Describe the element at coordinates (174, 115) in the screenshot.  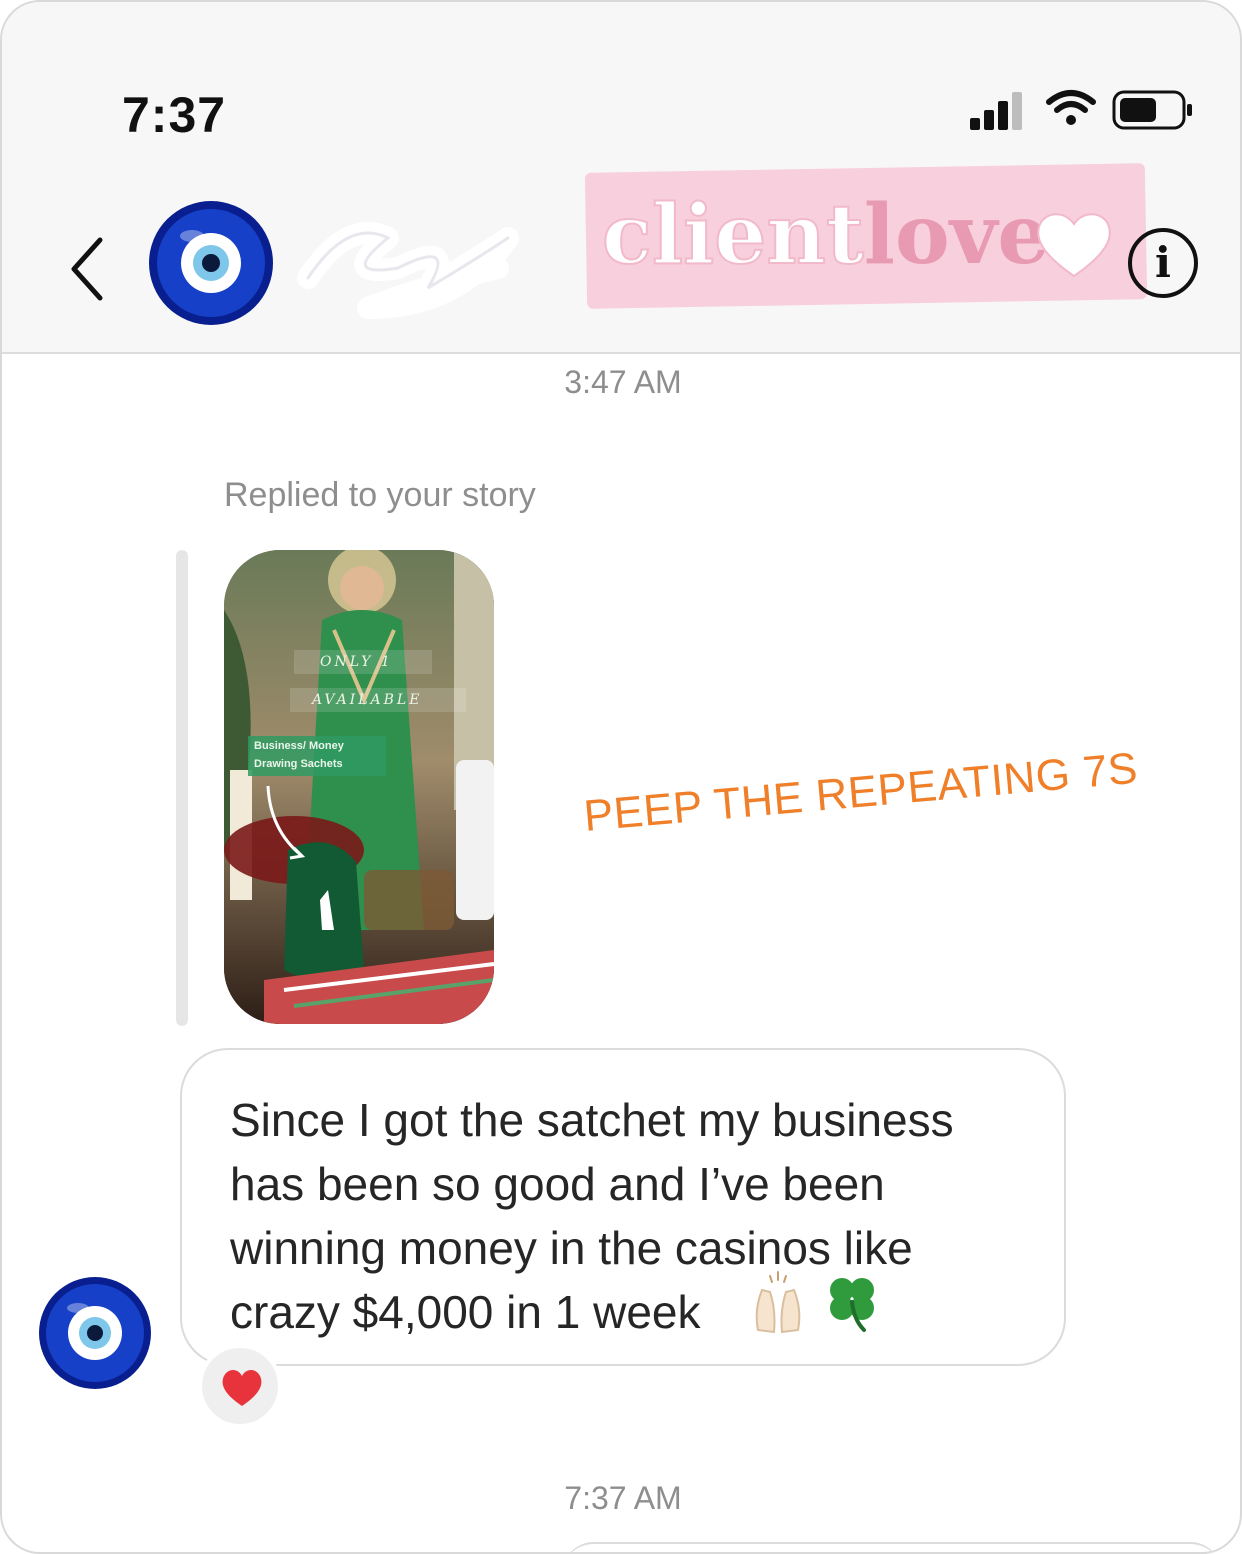
I see `status-time: 7:37` at that location.